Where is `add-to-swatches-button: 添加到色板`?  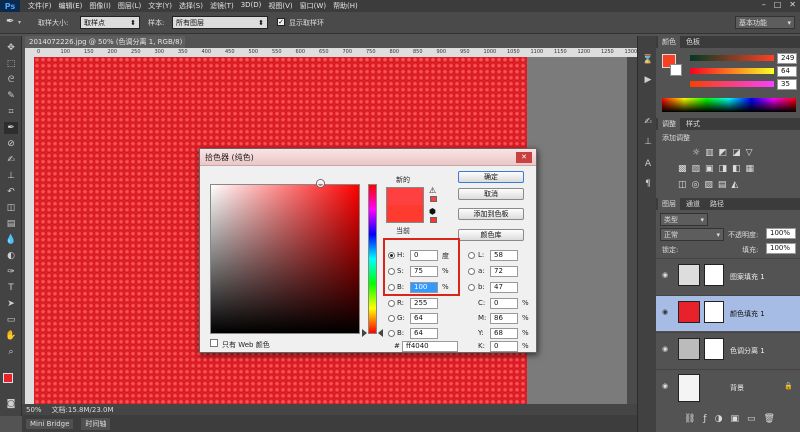 add-to-swatches-button: 添加到色板 is located at coordinates (491, 214).